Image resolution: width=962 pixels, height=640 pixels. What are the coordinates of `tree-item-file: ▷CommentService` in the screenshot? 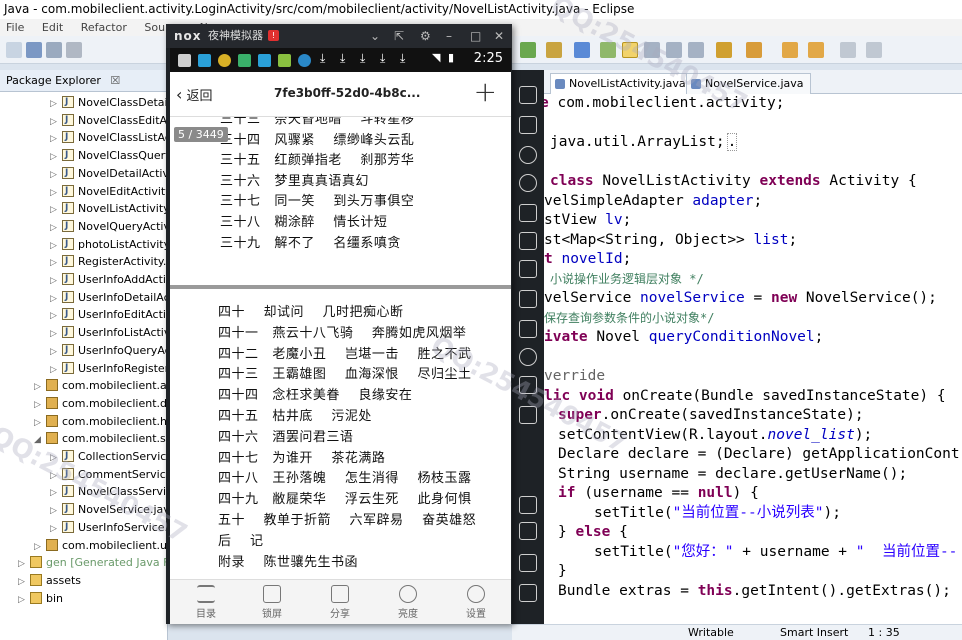 It's located at (111, 474).